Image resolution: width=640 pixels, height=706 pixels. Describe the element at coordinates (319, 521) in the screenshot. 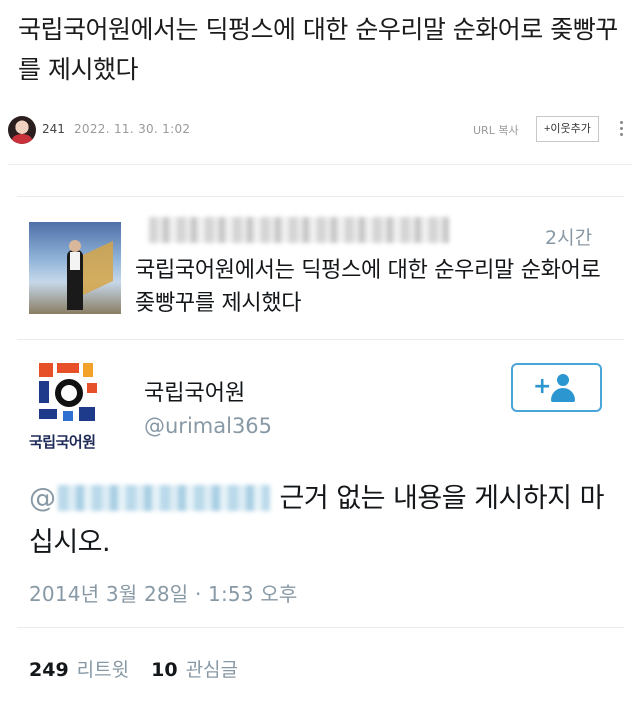

I see `tweet-text: @ 근거 없는 내용을 게시하지 마십시오.` at that location.